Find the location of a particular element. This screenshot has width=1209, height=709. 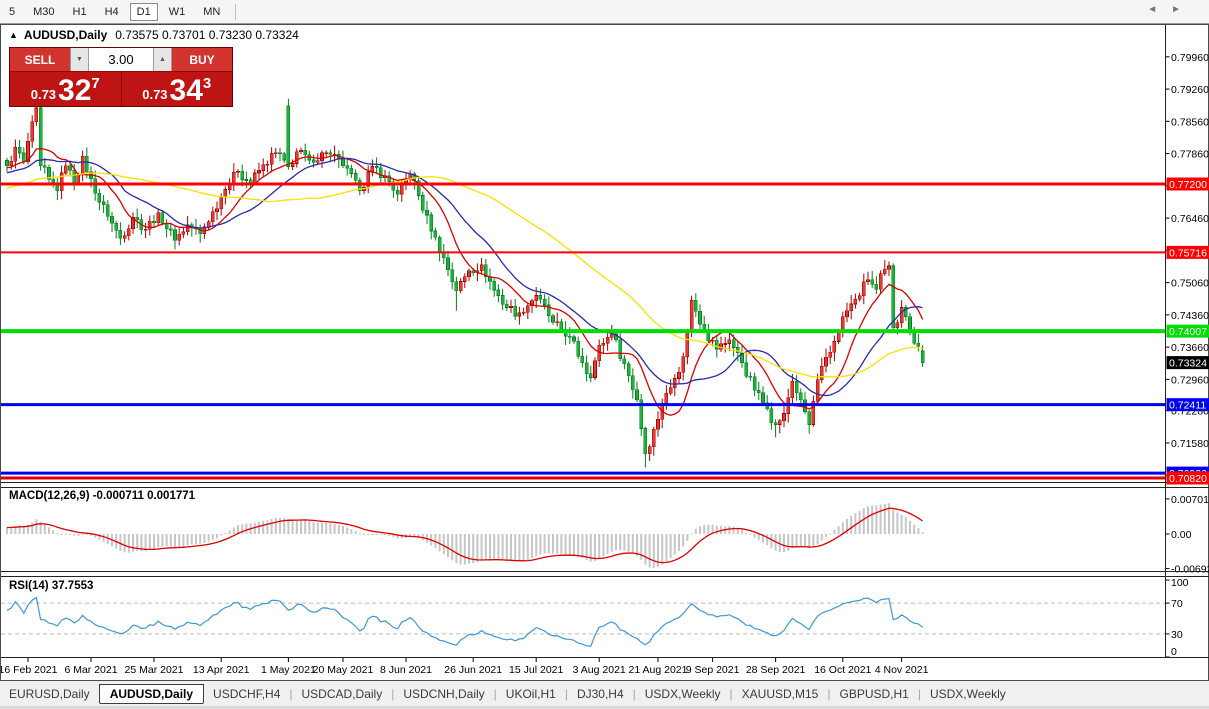

price-axis-tick-label: 0.75060 is located at coordinates (1190, 284).